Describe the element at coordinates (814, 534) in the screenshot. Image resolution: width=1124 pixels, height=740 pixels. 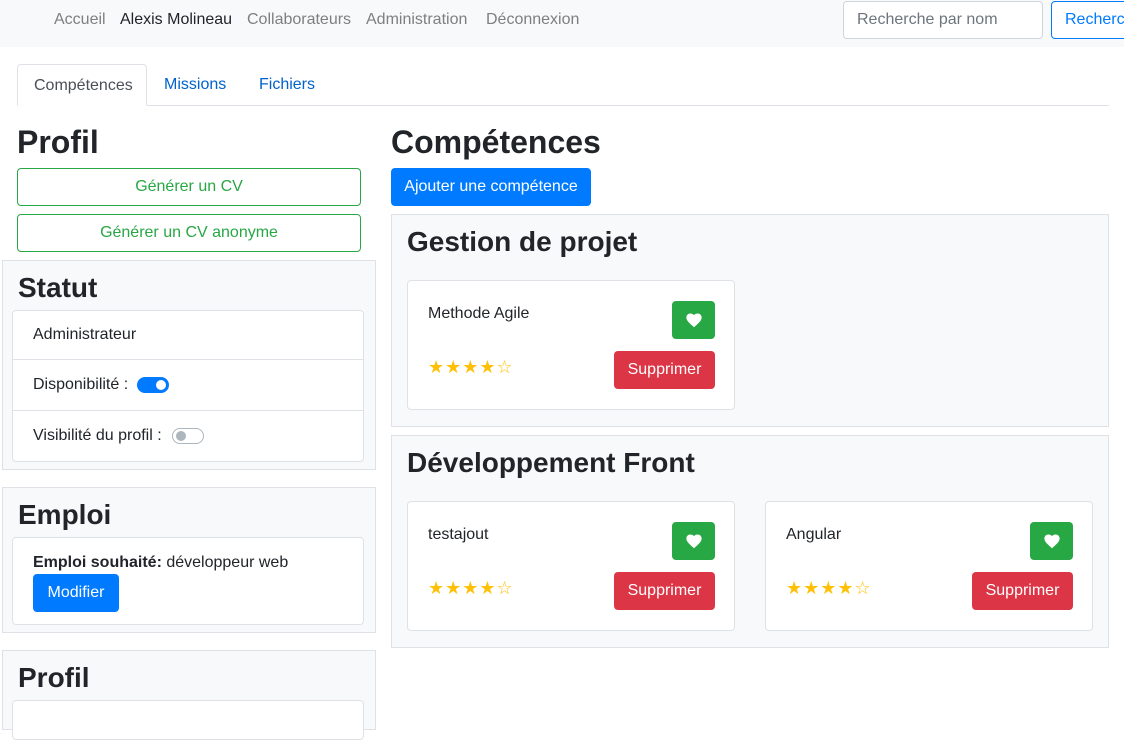
I see `skill-name: Angular` at that location.